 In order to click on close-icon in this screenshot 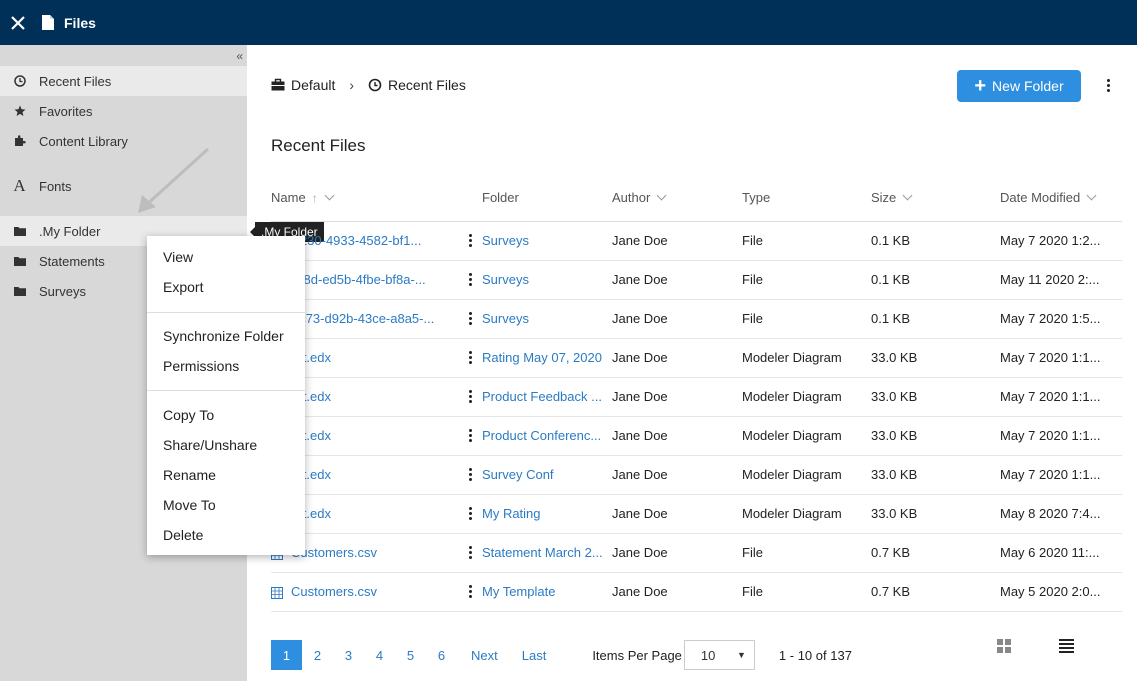, I will do `click(18, 22)`.